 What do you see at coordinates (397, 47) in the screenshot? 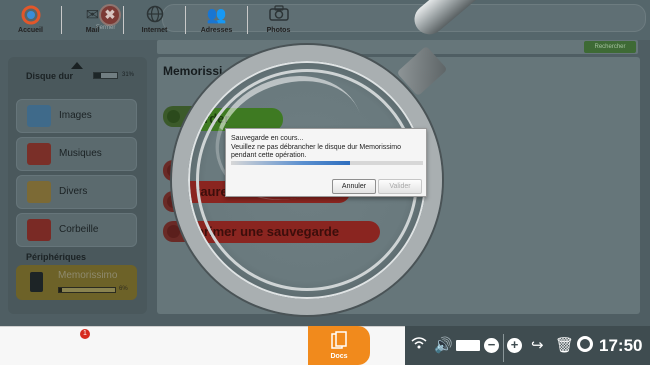
I see `search-input` at bounding box center [397, 47].